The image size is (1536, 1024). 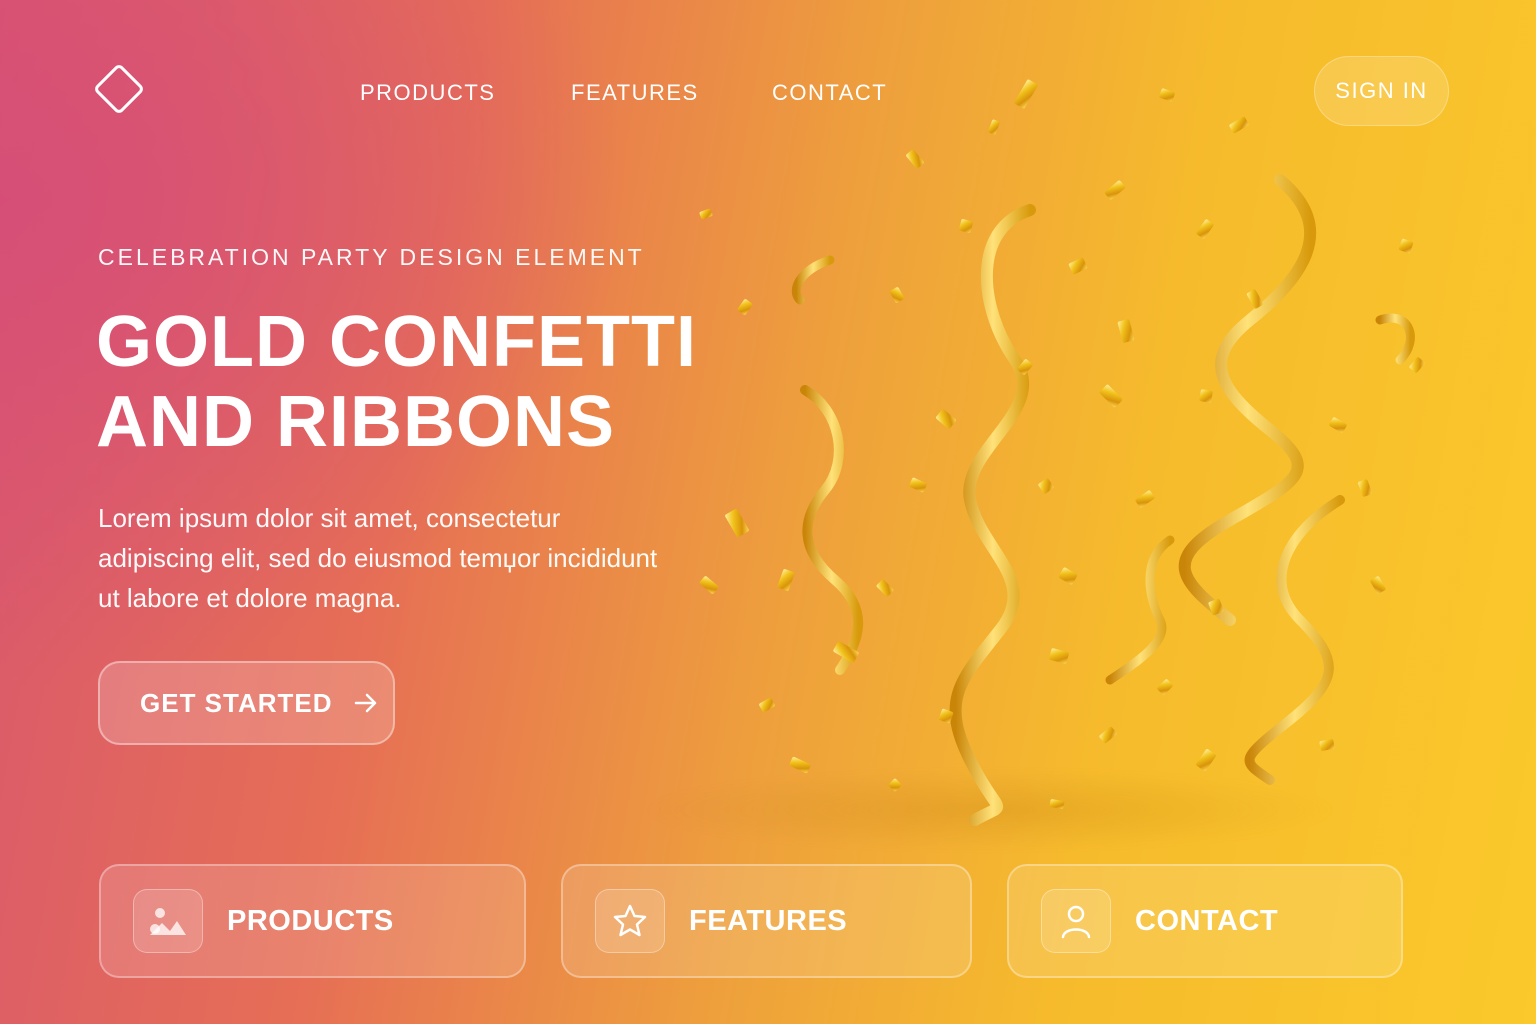 I want to click on get-started-button: GET STARTED, so click(x=246, y=703).